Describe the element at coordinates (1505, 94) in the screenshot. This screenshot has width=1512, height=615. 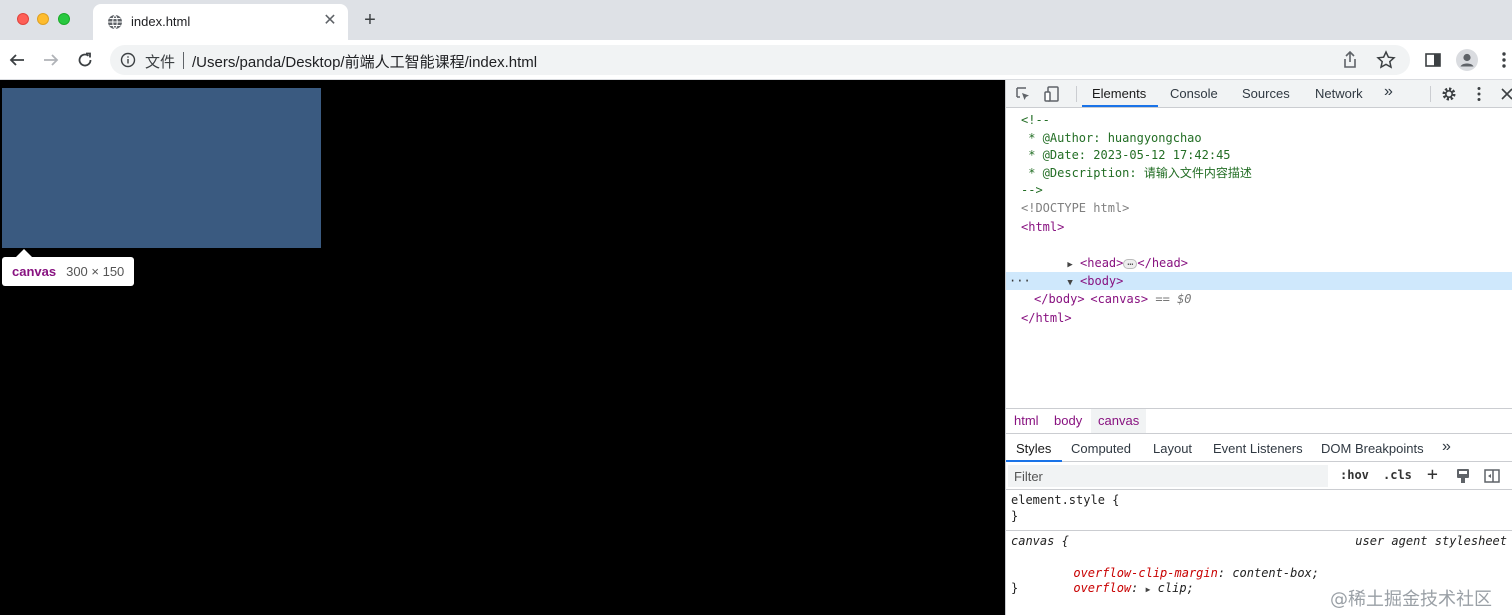
I see `close-devtools-icon` at that location.